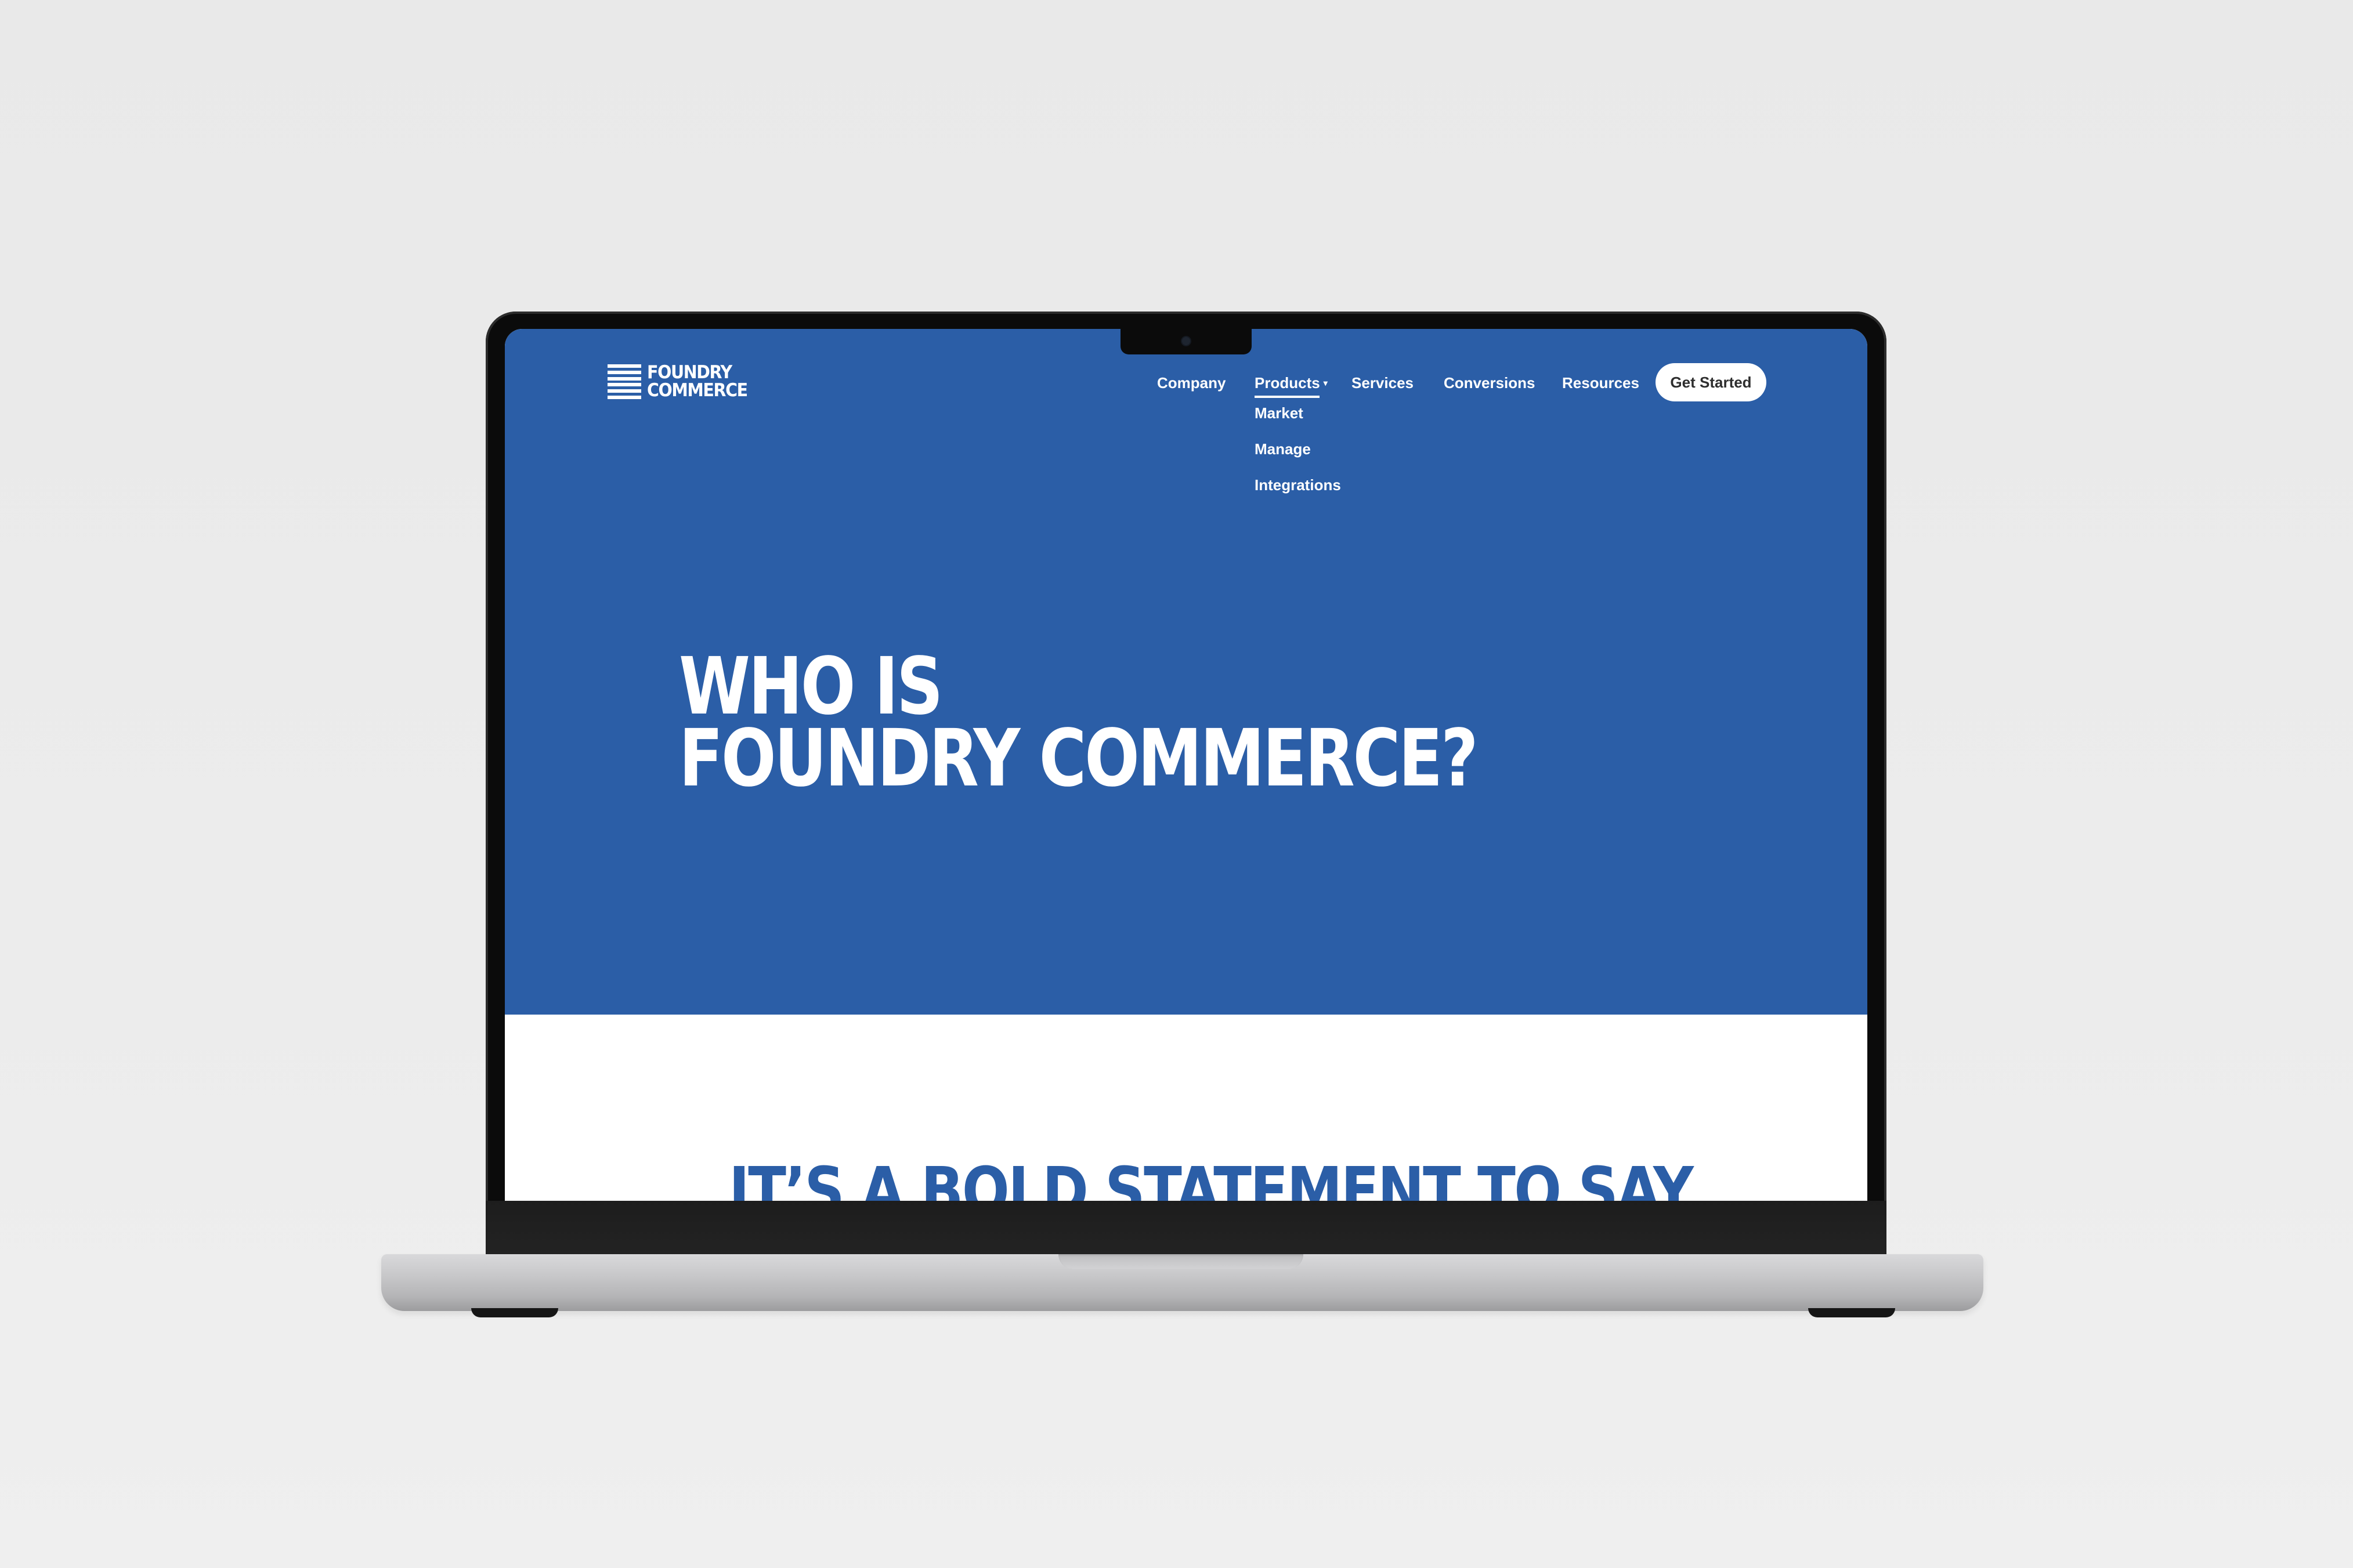 The image size is (2353, 1568). Describe the element at coordinates (1298, 422) in the screenshot. I see `dropdown-item-market: Market` at that location.